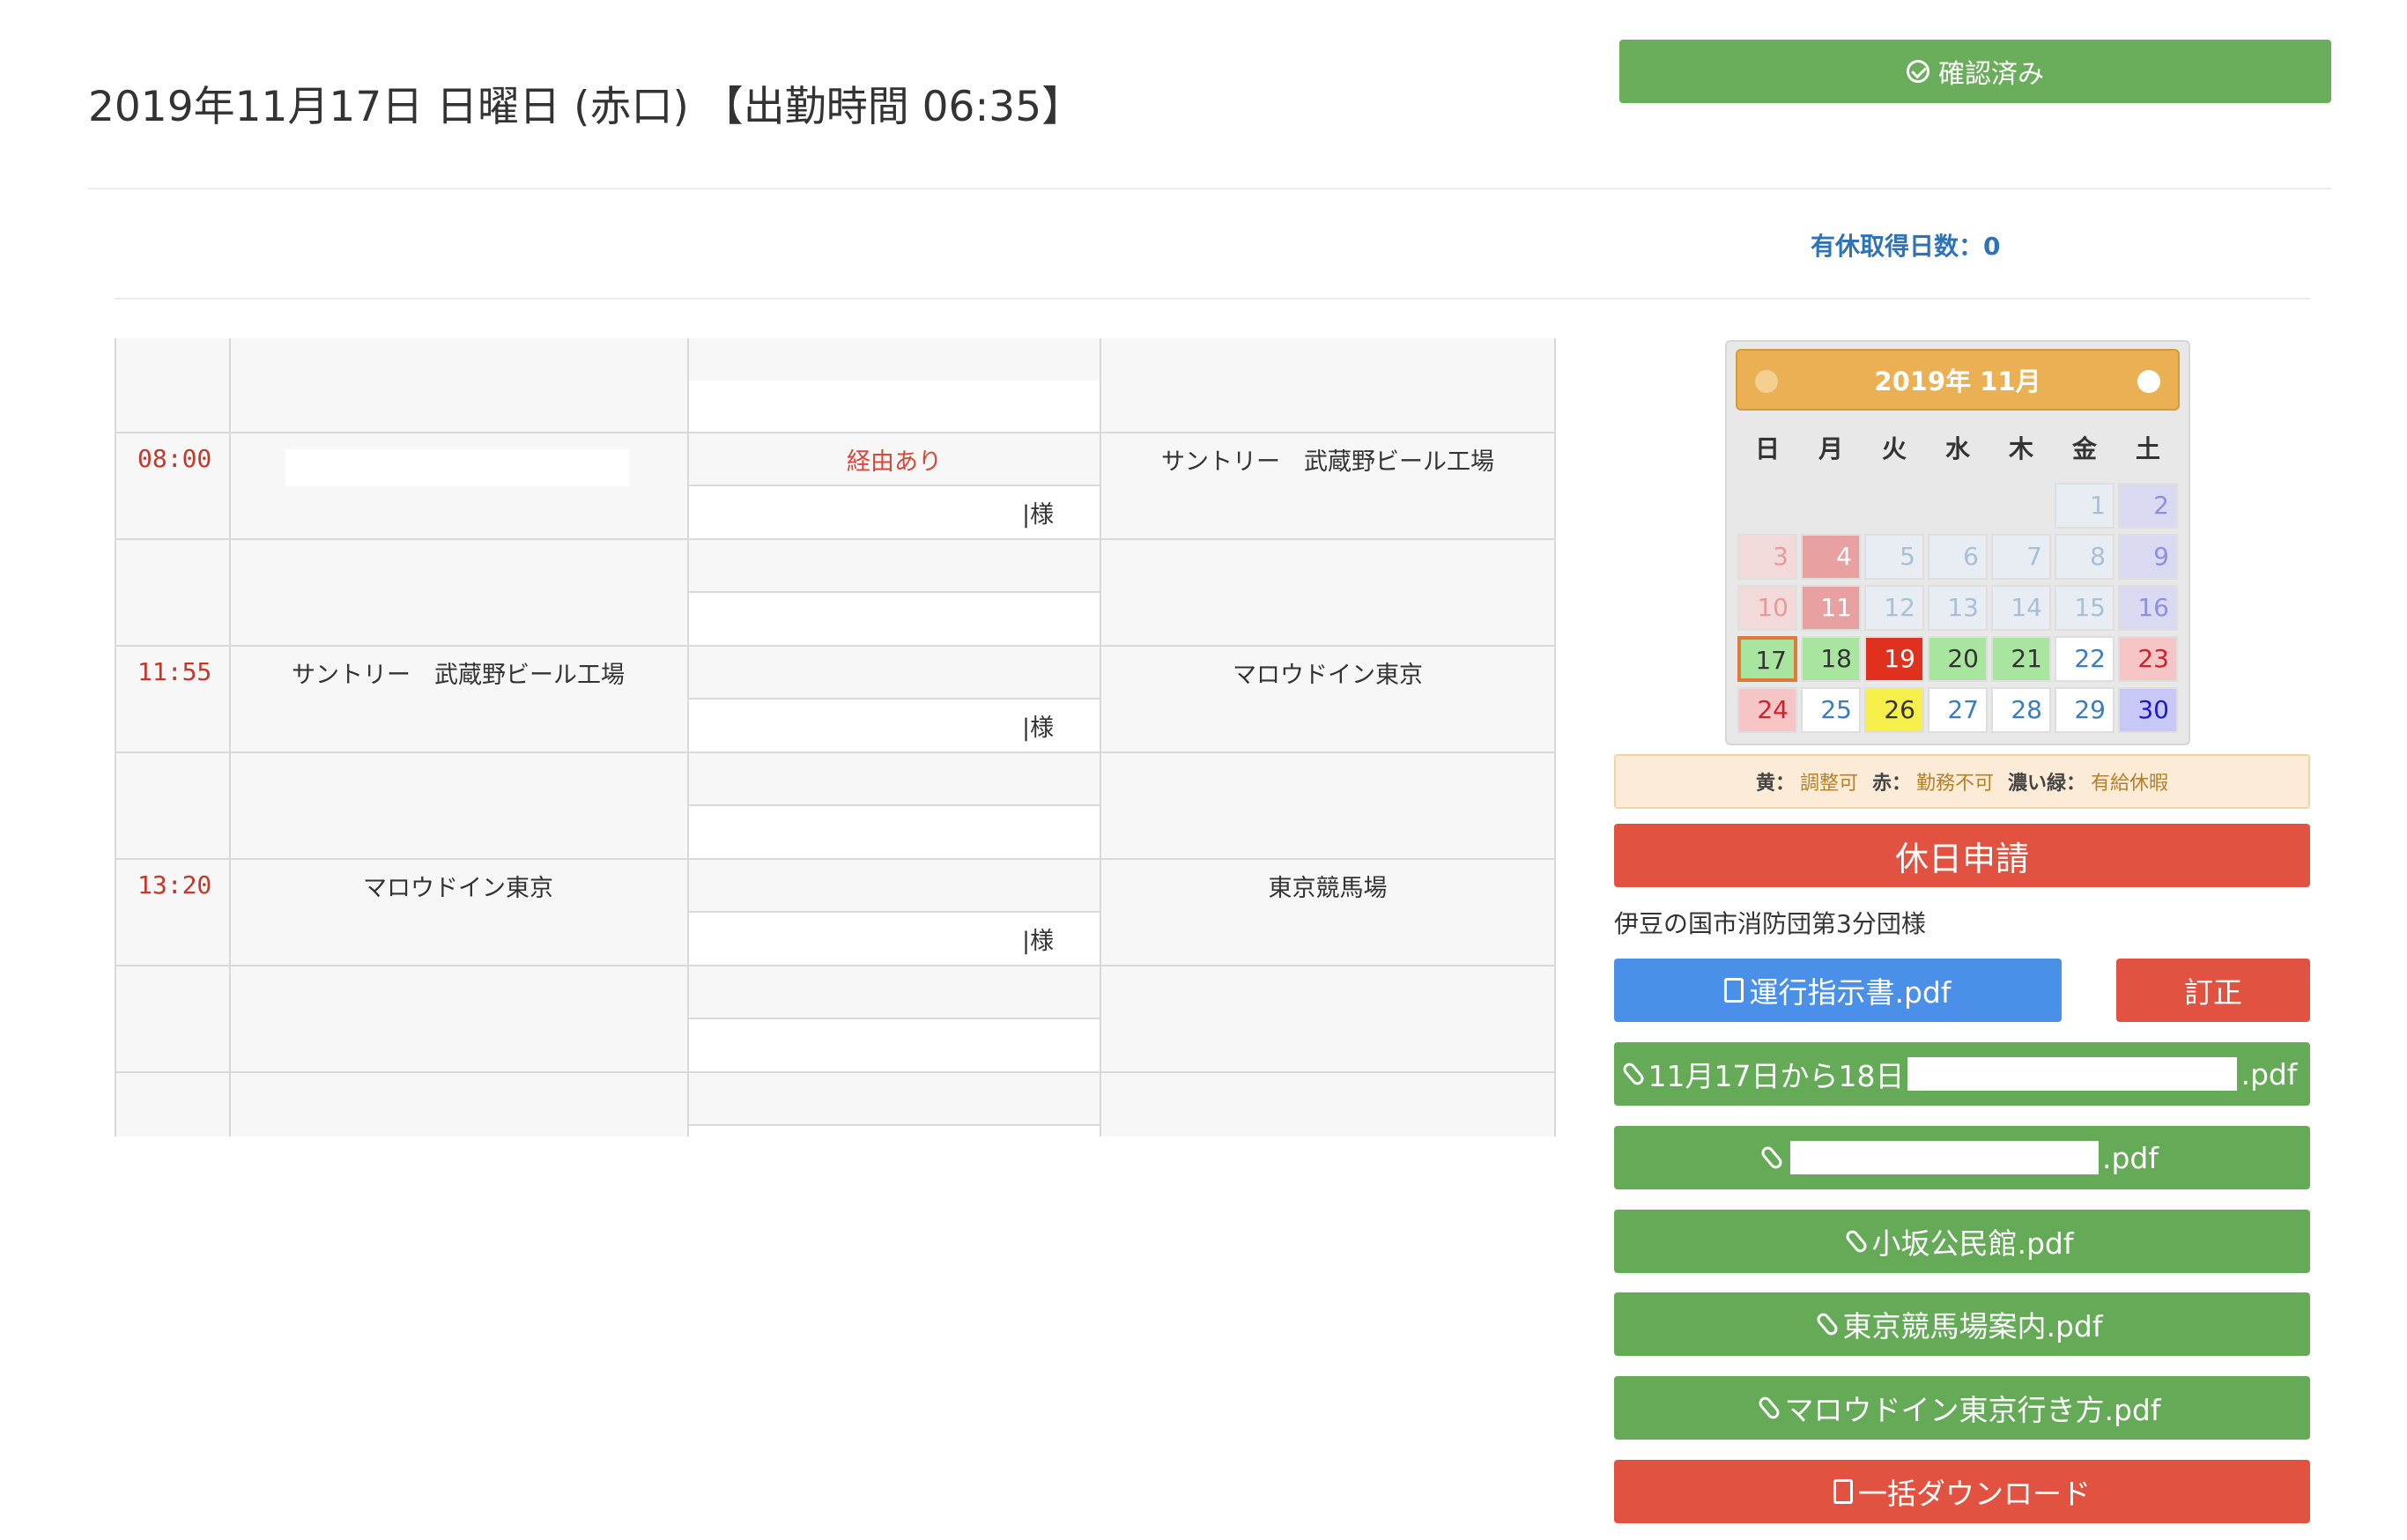  I want to click on organization-name: 伊豆の国市消防団第3分団様, so click(1770, 924).